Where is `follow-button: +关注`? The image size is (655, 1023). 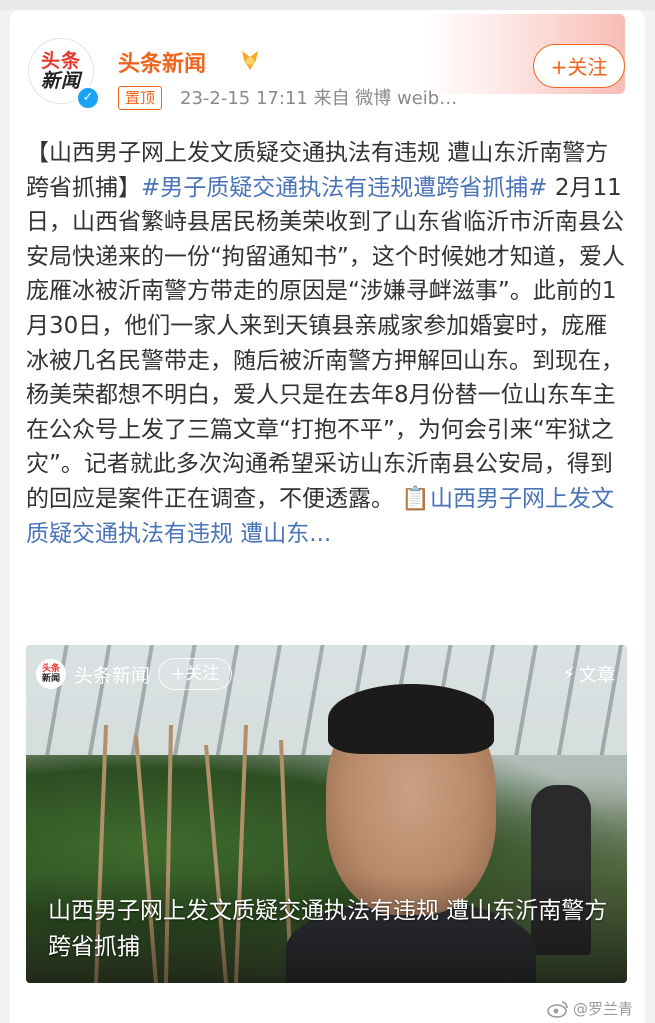 follow-button: +关注 is located at coordinates (579, 66).